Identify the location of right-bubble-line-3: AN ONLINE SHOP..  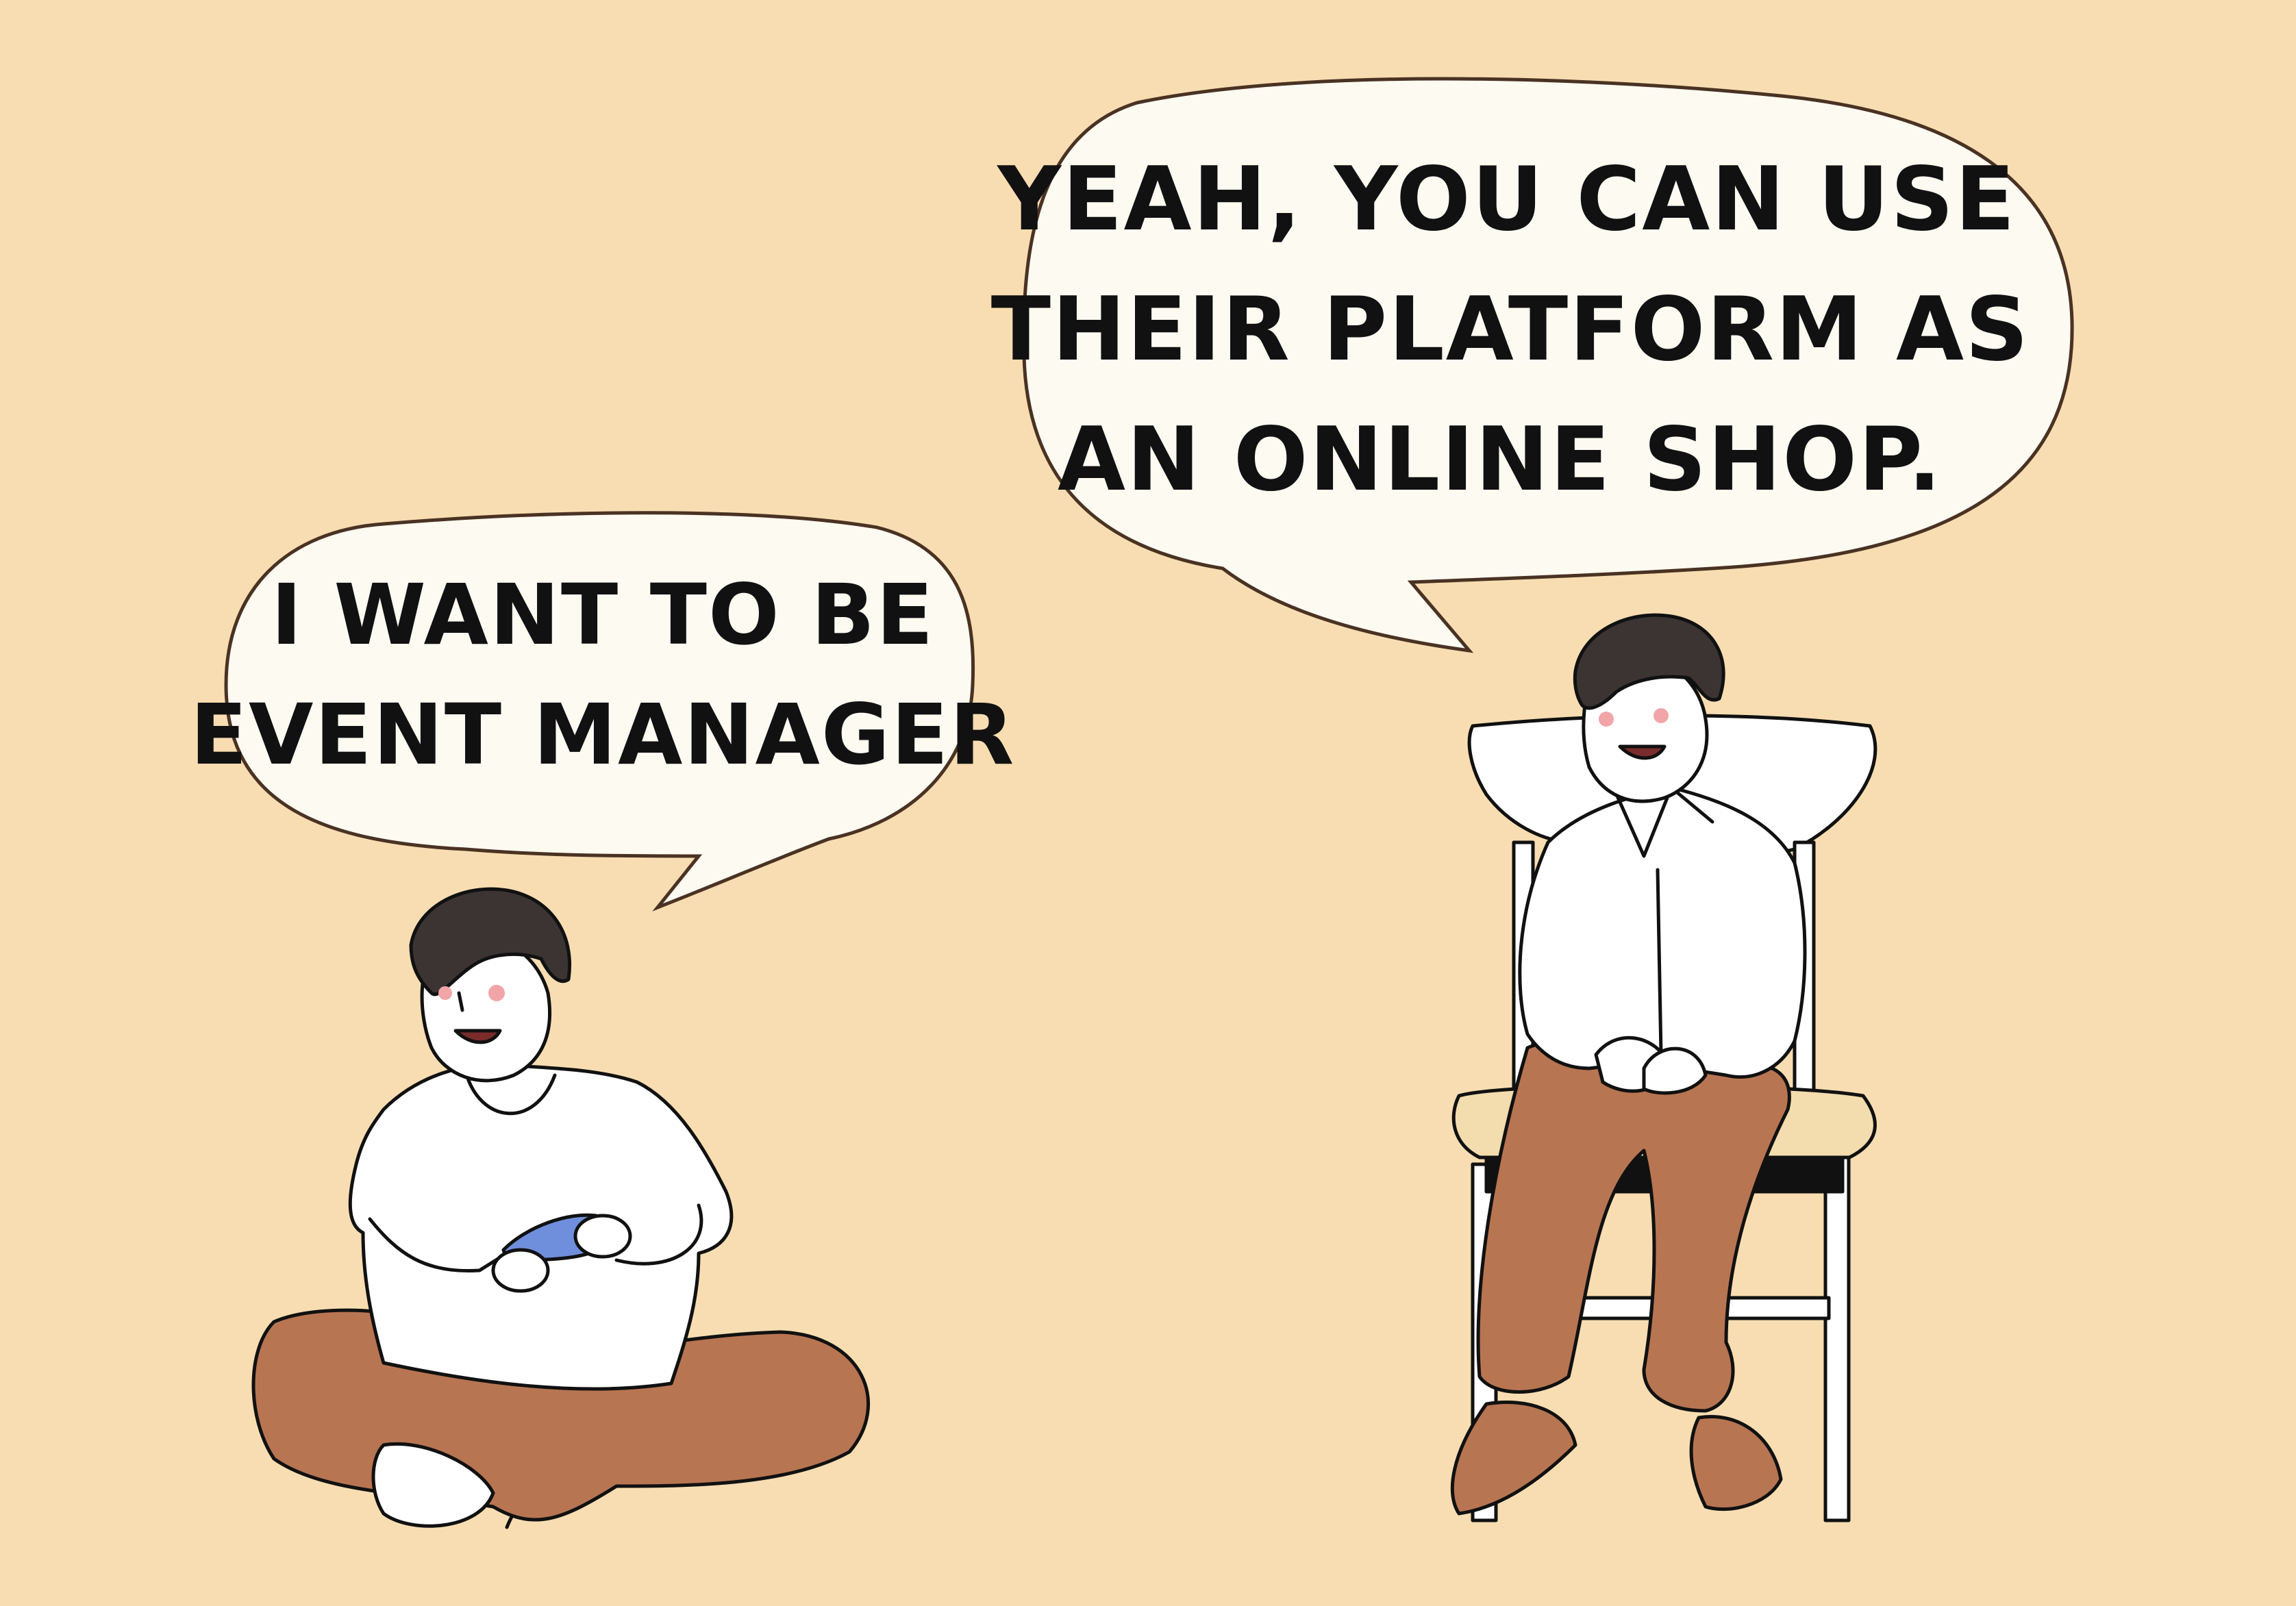
(1500, 460).